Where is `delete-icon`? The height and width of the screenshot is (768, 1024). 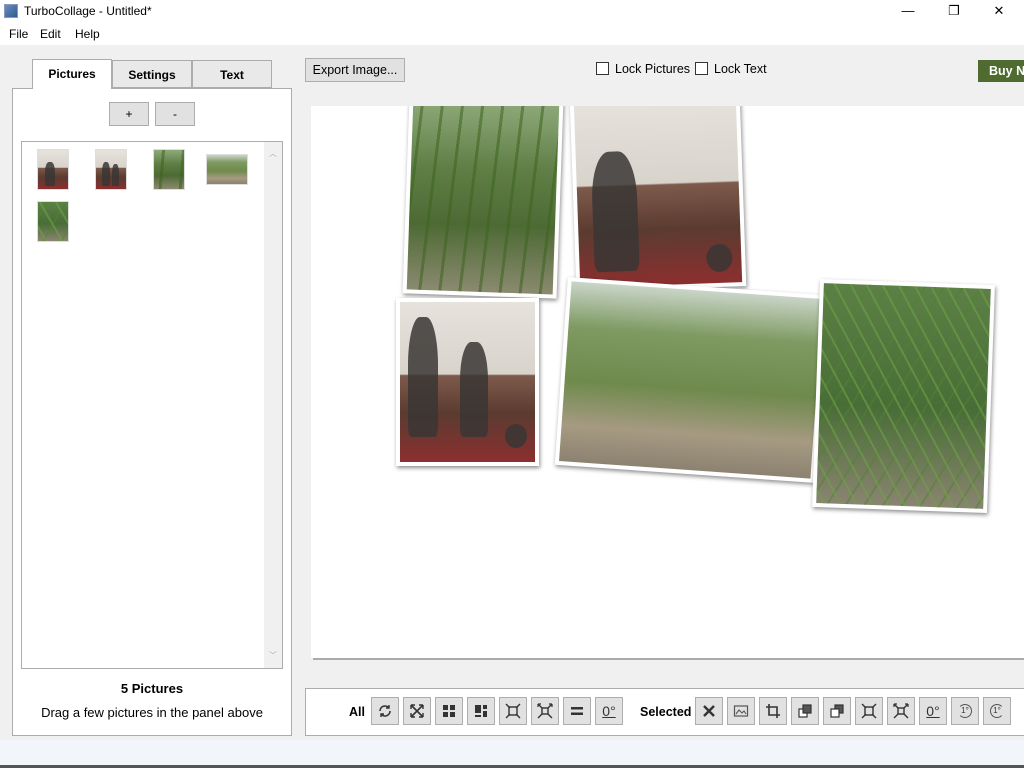 delete-icon is located at coordinates (709, 711).